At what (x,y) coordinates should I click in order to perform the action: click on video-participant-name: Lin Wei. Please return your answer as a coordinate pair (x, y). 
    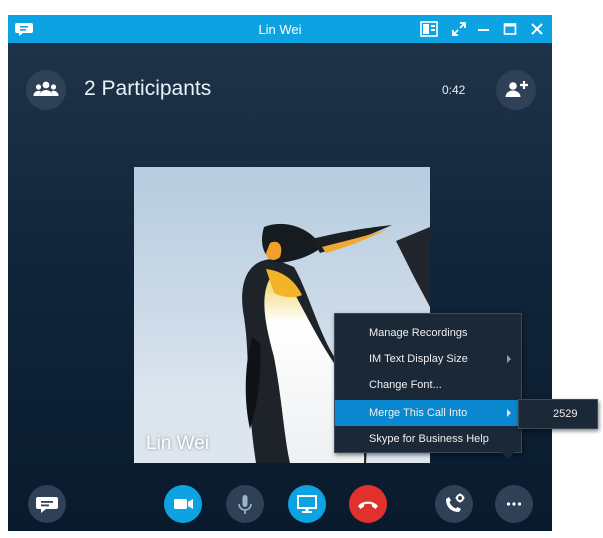
    Looking at the image, I should click on (178, 443).